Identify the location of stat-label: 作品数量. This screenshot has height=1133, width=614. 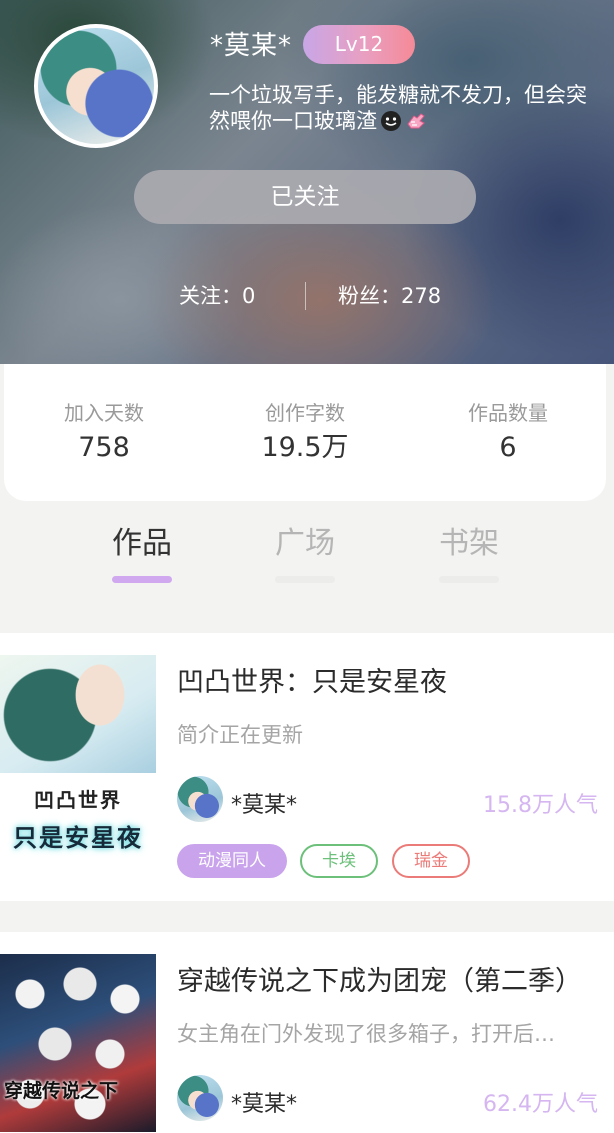
(508, 413).